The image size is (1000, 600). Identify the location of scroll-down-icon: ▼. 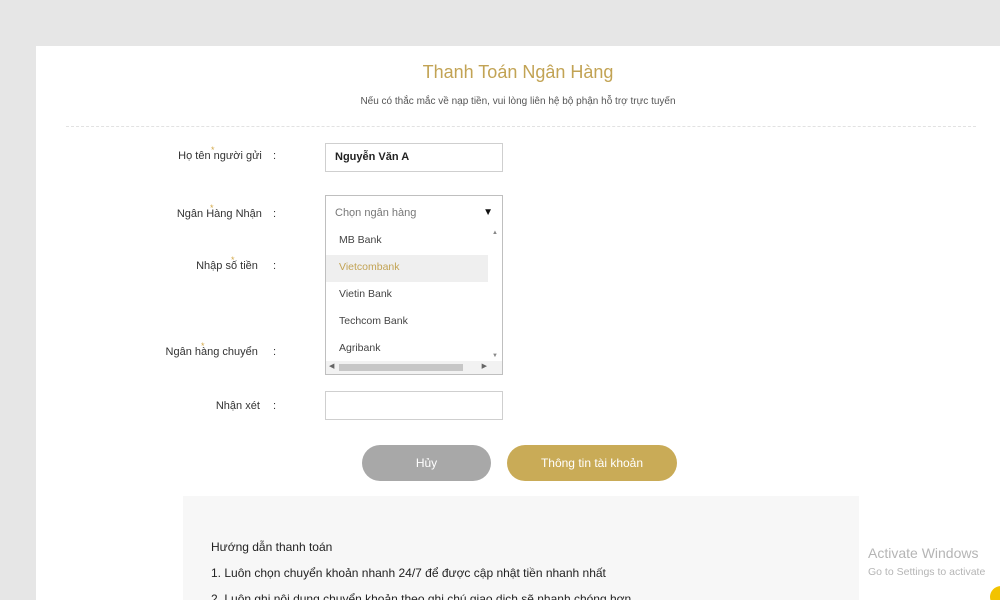
(495, 356).